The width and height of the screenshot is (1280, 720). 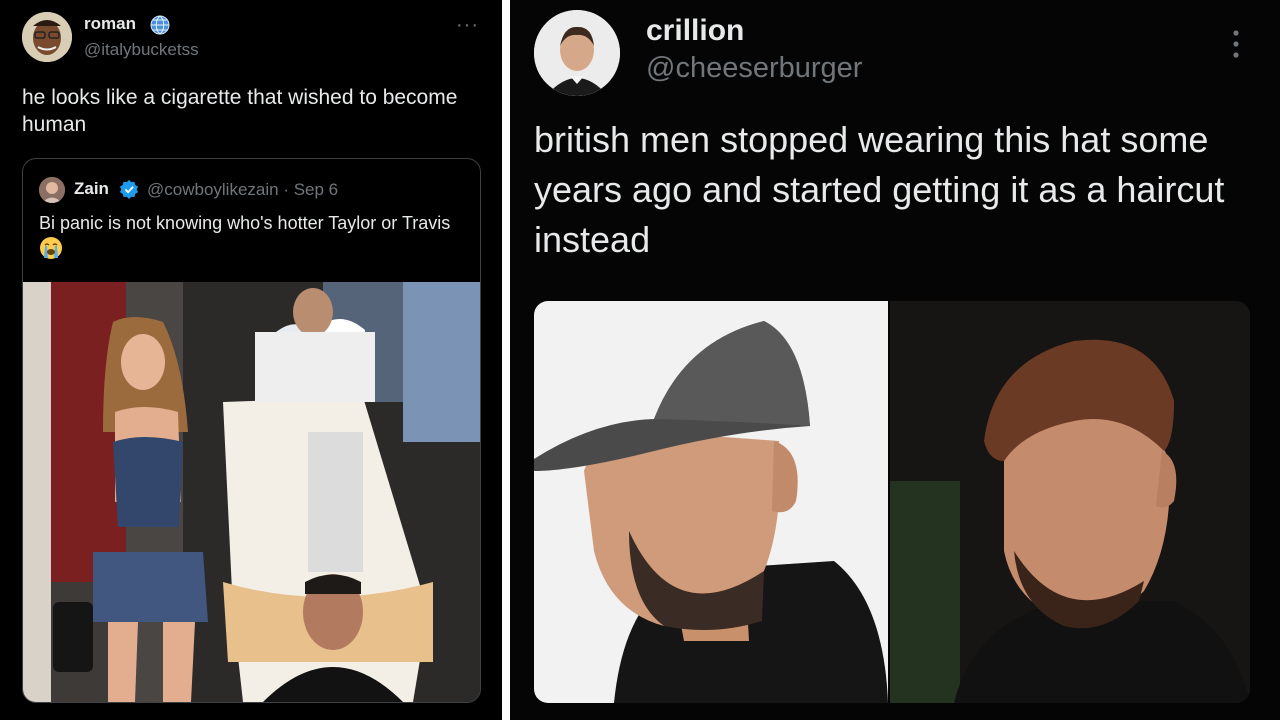 What do you see at coordinates (141, 50) in the screenshot?
I see `user-handle: @italybucketss` at bounding box center [141, 50].